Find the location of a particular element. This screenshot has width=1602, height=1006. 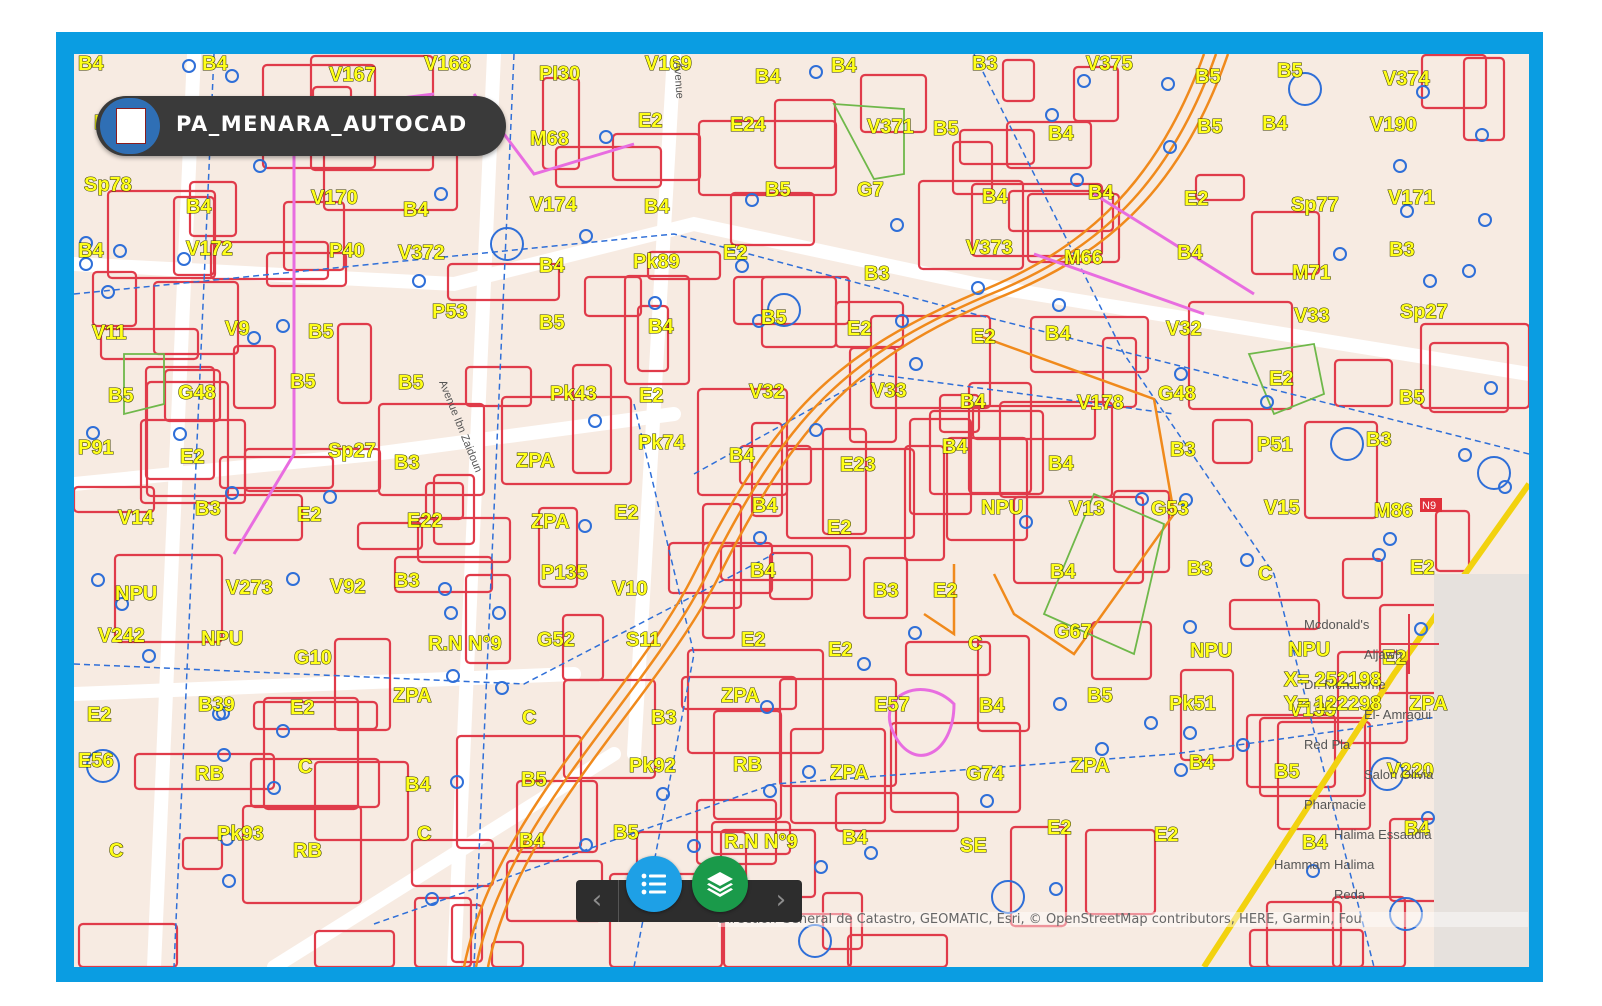

coord-x-readout: X= 252198 is located at coordinates (1332, 680).